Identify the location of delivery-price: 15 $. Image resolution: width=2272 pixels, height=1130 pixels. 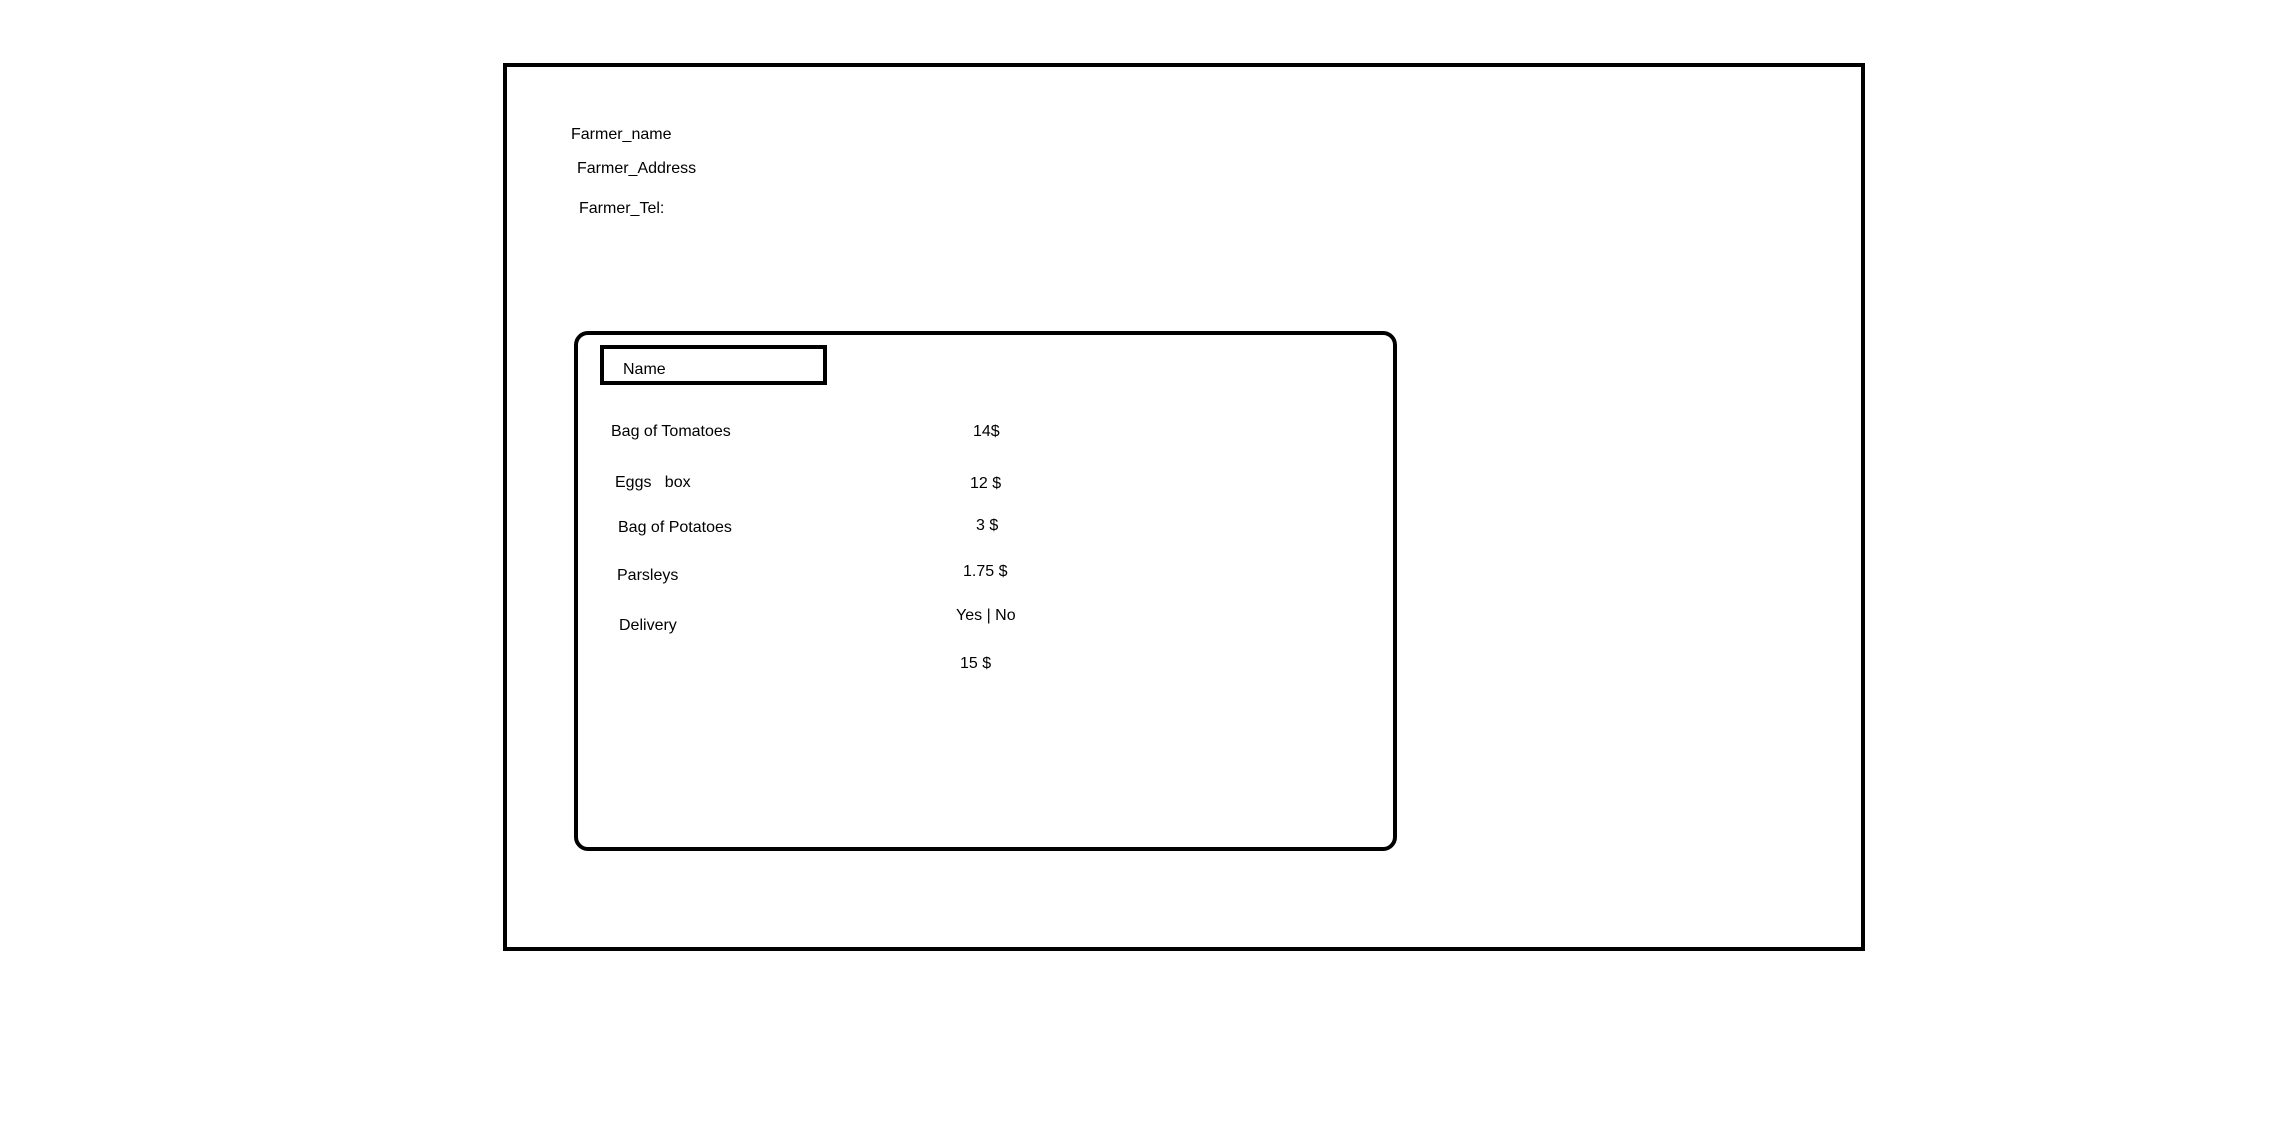
(976, 663).